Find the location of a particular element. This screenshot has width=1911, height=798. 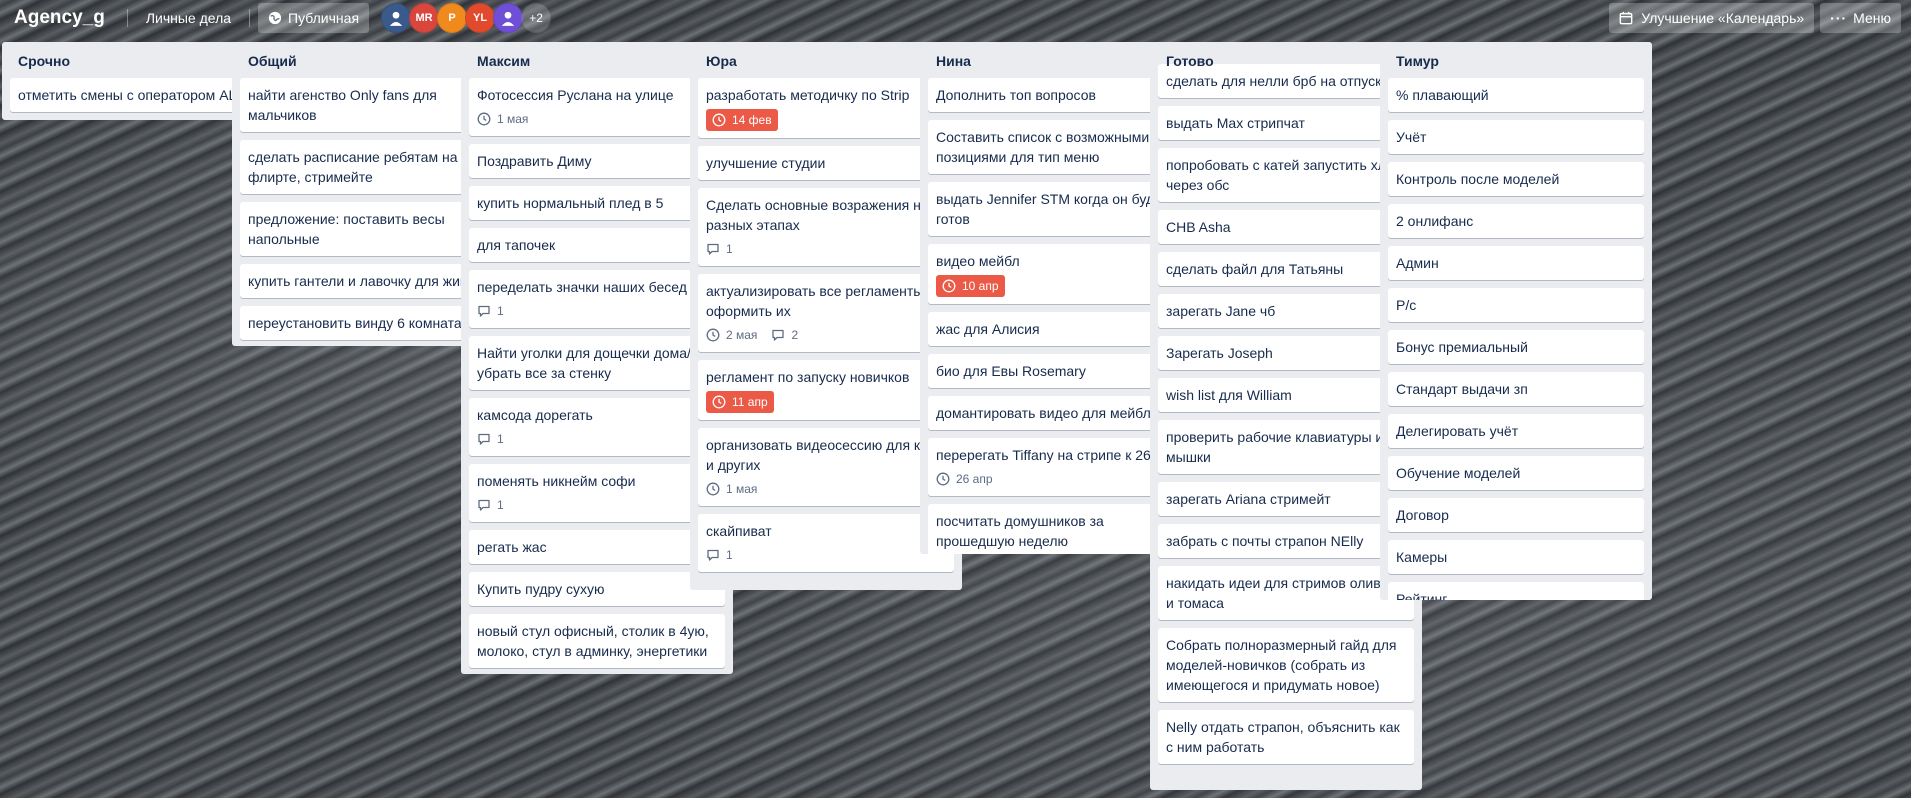

card: камсода дорегать 1 is located at coordinates (597, 427).